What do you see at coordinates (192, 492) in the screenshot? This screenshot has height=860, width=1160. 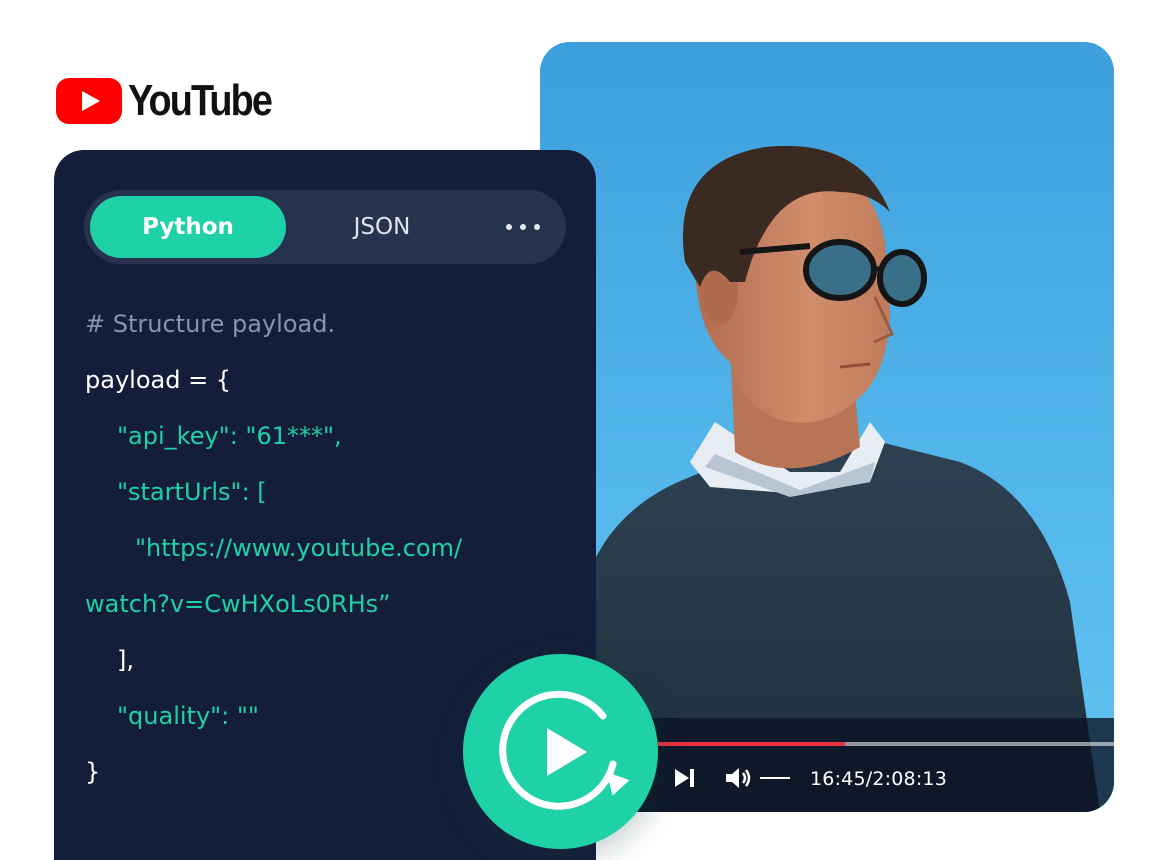 I see `code-line: "startUrls": [` at bounding box center [192, 492].